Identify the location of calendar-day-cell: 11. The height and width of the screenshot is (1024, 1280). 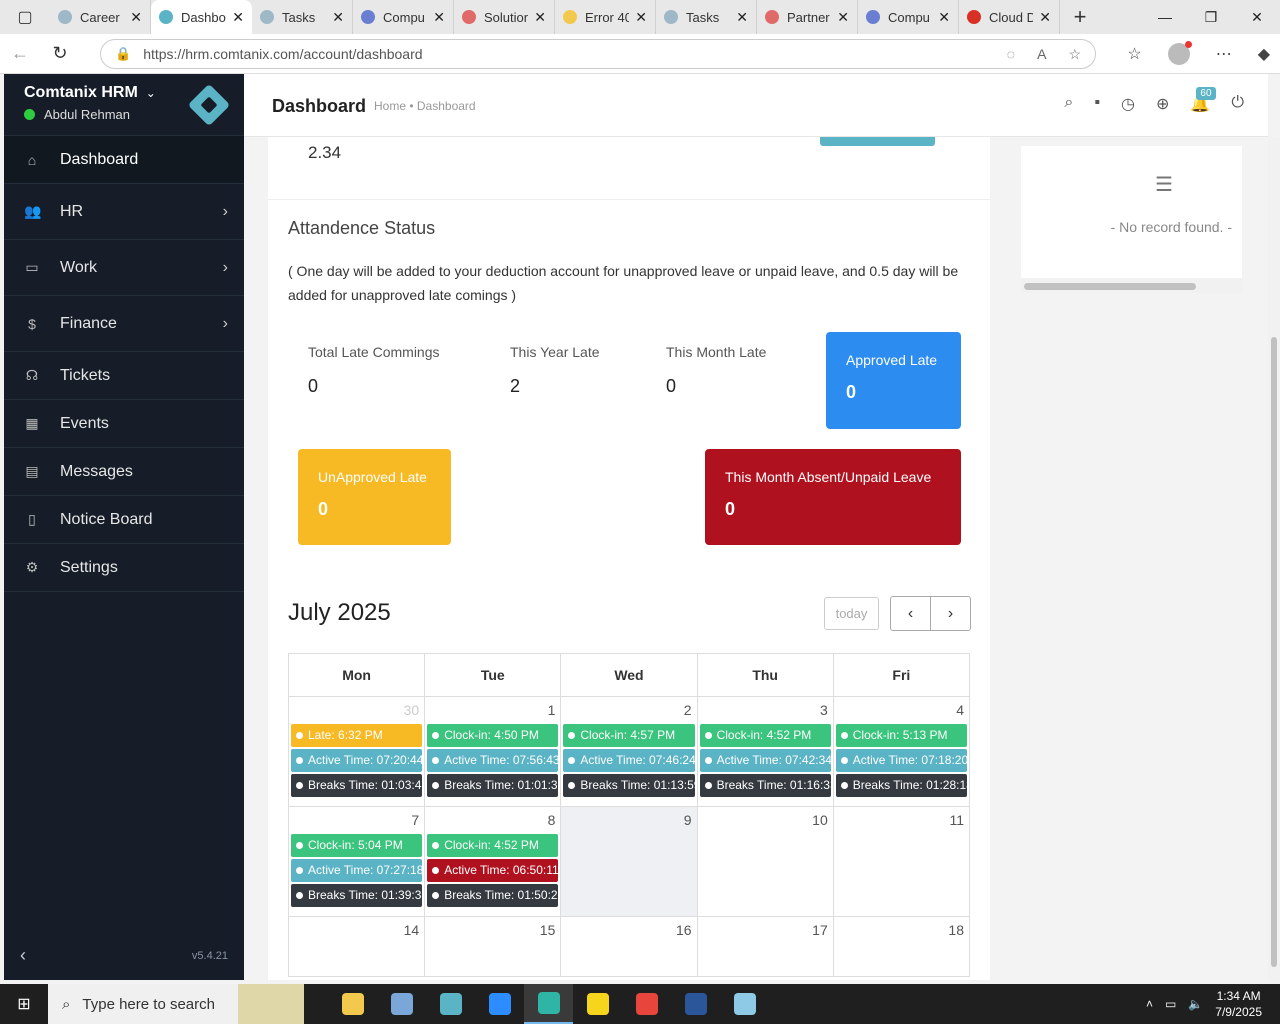
(901, 861).